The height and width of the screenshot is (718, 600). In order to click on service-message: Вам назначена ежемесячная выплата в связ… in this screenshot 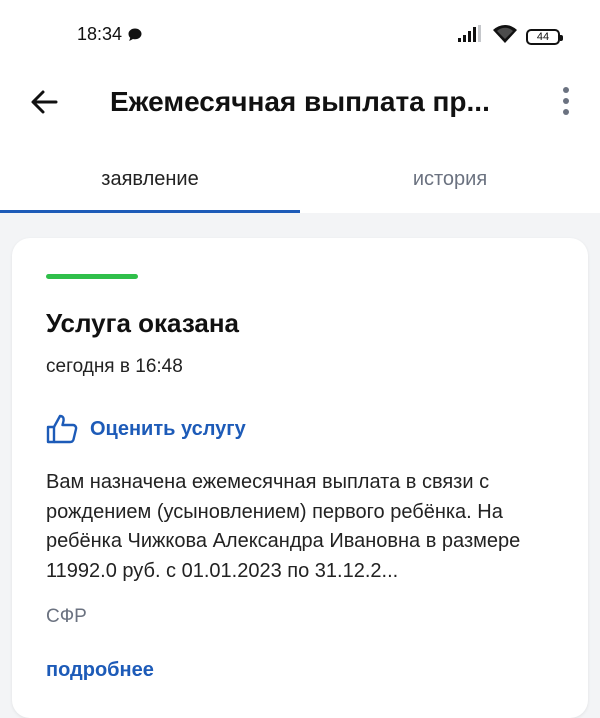, I will do `click(283, 526)`.